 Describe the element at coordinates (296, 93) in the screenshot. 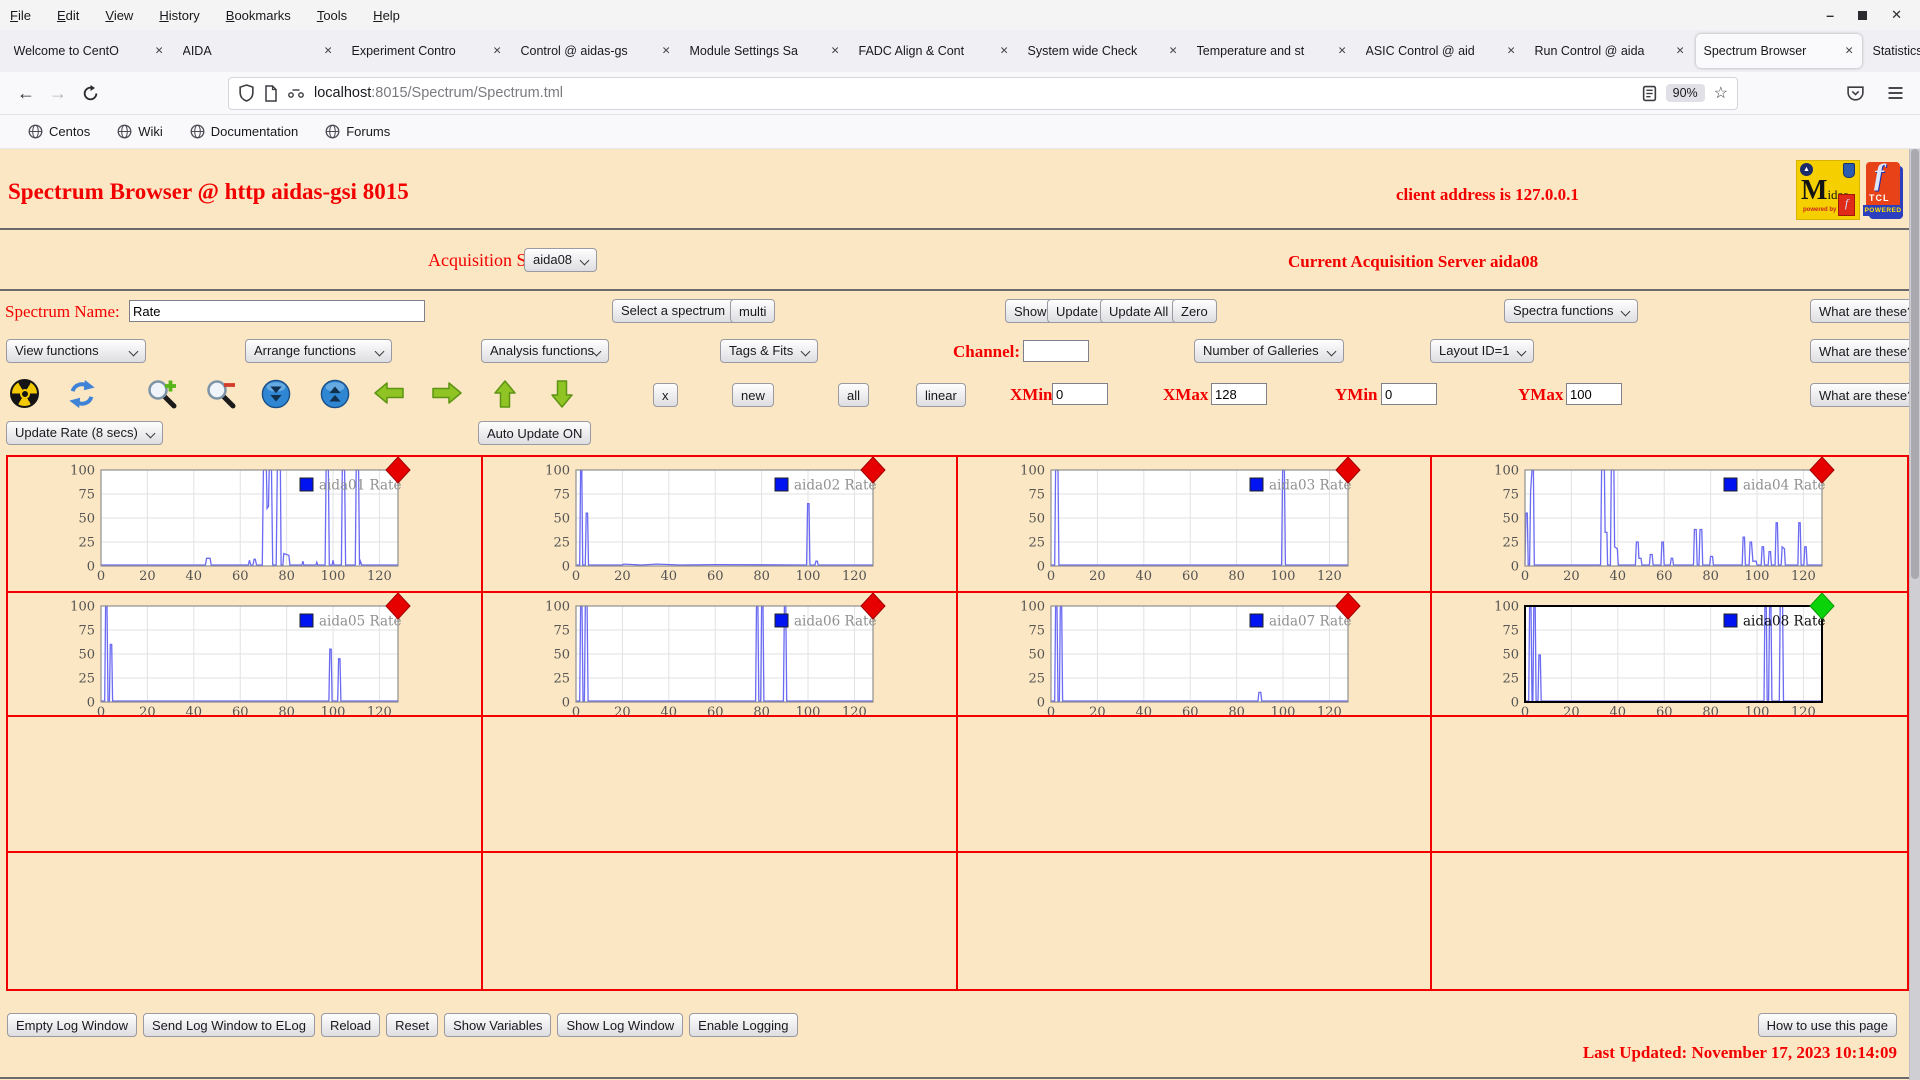

I see `connection-icon` at that location.